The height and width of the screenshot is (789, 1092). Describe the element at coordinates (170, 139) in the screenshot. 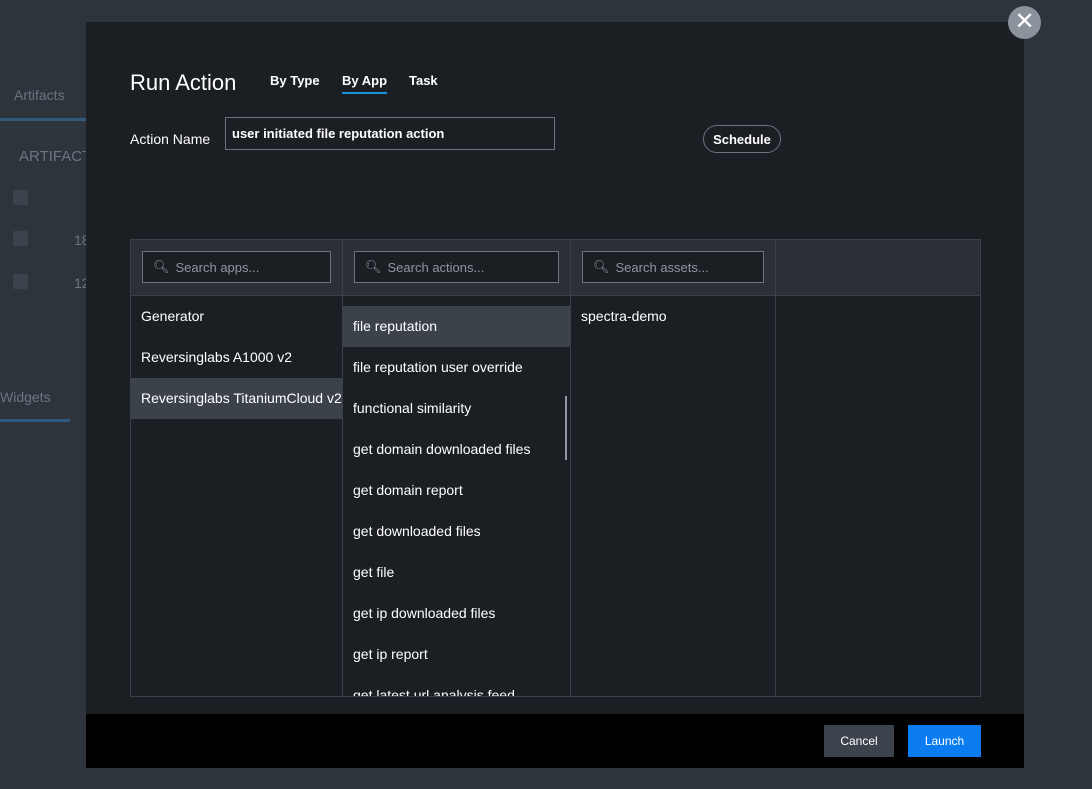

I see `action-name-label: Action Name` at that location.